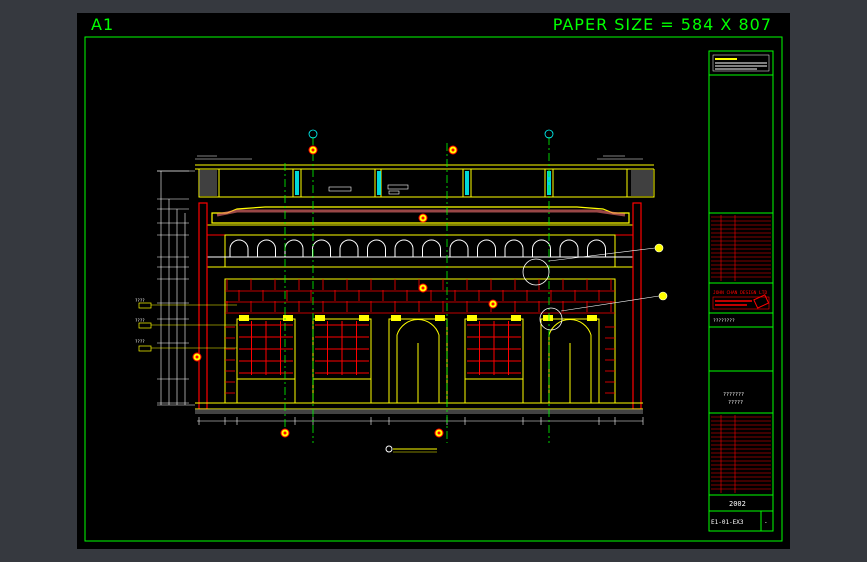  Describe the element at coordinates (140, 300) in the screenshot. I see `annotation-1: ????` at that location.